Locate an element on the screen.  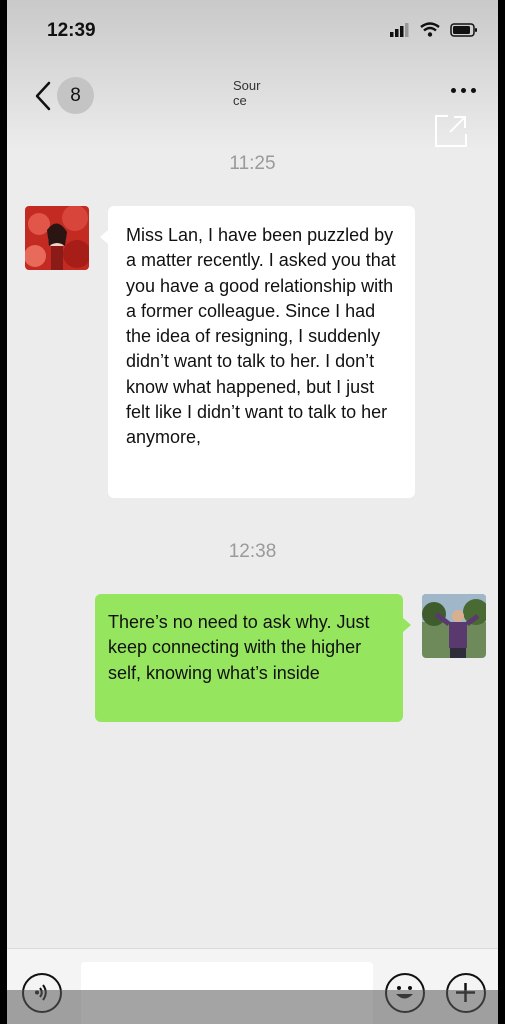
chat-title: Sour ce is located at coordinates (253, 93).